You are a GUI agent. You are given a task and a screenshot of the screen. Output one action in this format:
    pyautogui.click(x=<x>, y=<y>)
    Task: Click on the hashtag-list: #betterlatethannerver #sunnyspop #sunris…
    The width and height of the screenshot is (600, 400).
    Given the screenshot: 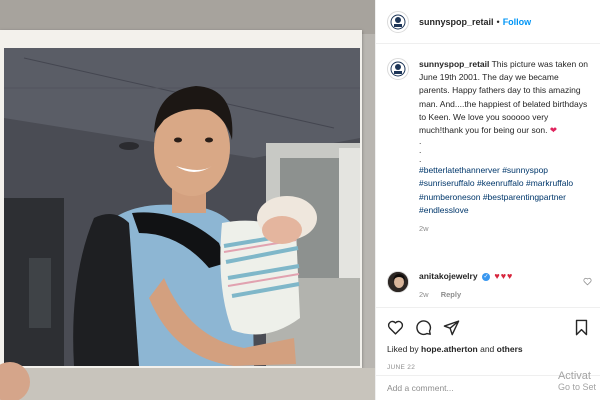 What is the action you would take?
    pyautogui.click(x=504, y=190)
    